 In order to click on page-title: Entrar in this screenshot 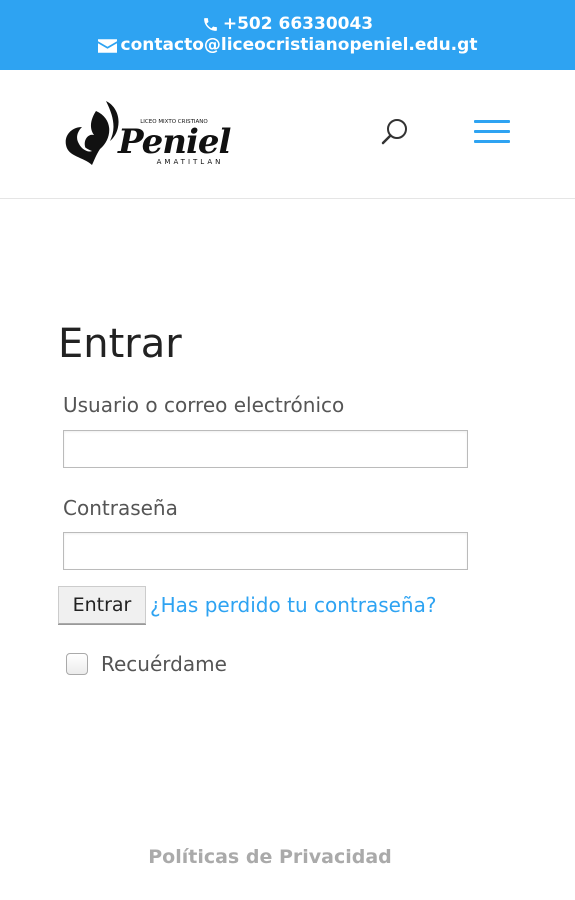, I will do `click(120, 344)`.